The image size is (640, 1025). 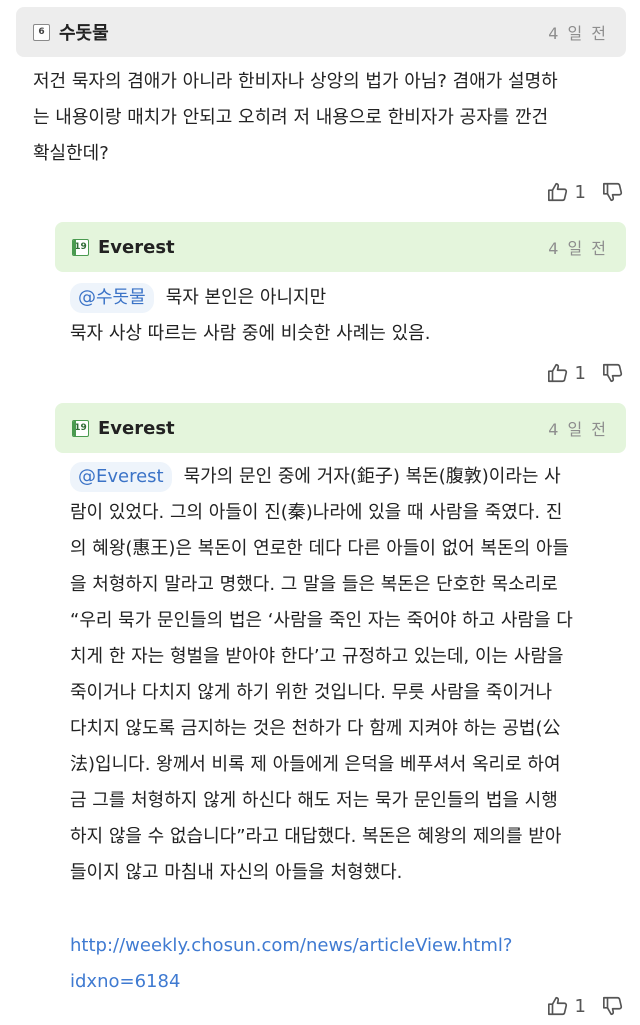 What do you see at coordinates (314, 584) in the screenshot?
I see `comment-line: 을 처형하지 말라고 명했다. 그 말을 들은 복돈은 단호한 목소리로` at bounding box center [314, 584].